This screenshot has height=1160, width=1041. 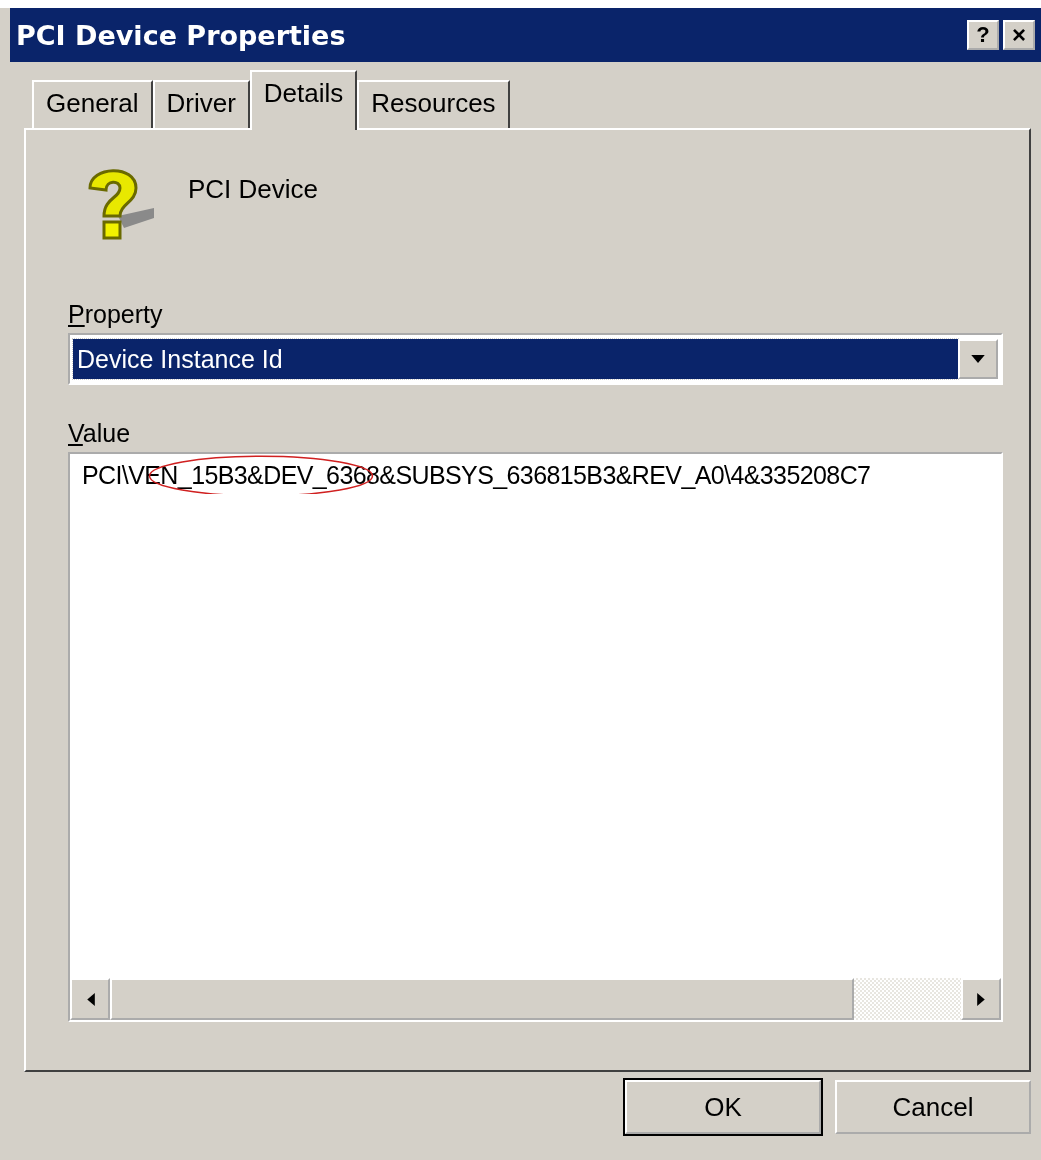 I want to click on tab: General, so click(x=92, y=104).